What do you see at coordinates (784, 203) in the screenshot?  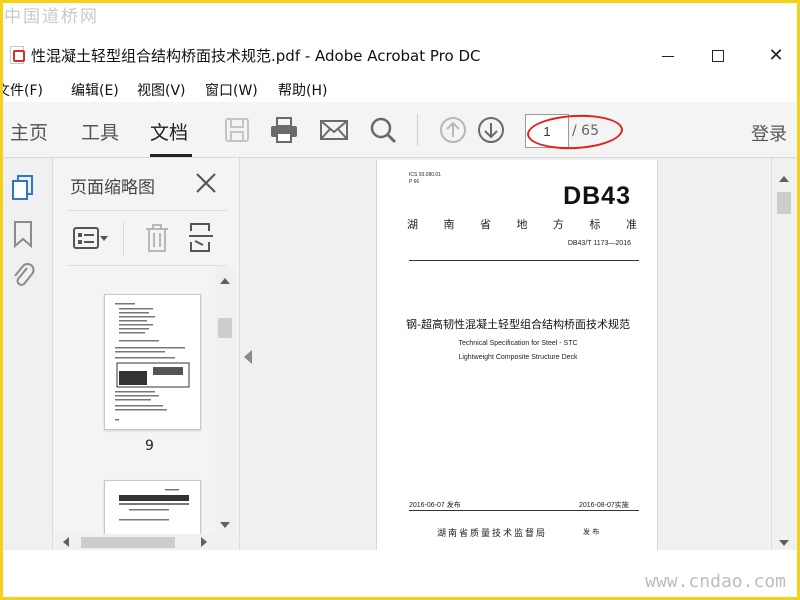 I see `document-scroll-thumb` at bounding box center [784, 203].